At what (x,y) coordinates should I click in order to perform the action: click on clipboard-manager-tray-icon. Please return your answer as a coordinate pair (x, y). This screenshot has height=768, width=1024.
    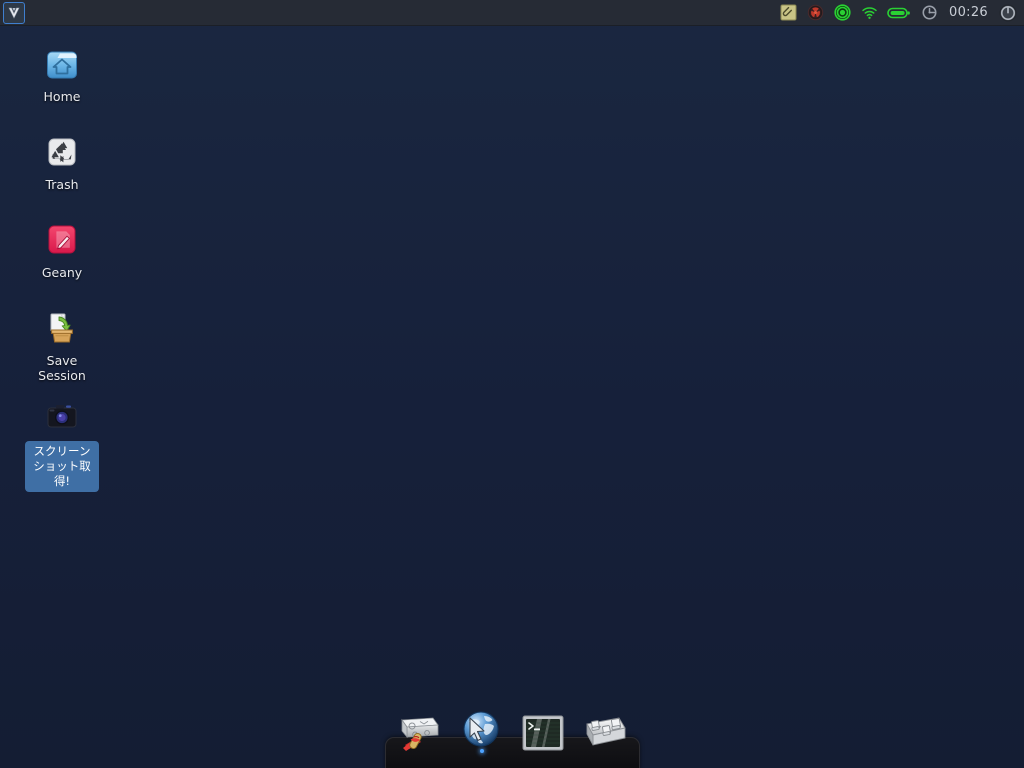
    Looking at the image, I should click on (788, 13).